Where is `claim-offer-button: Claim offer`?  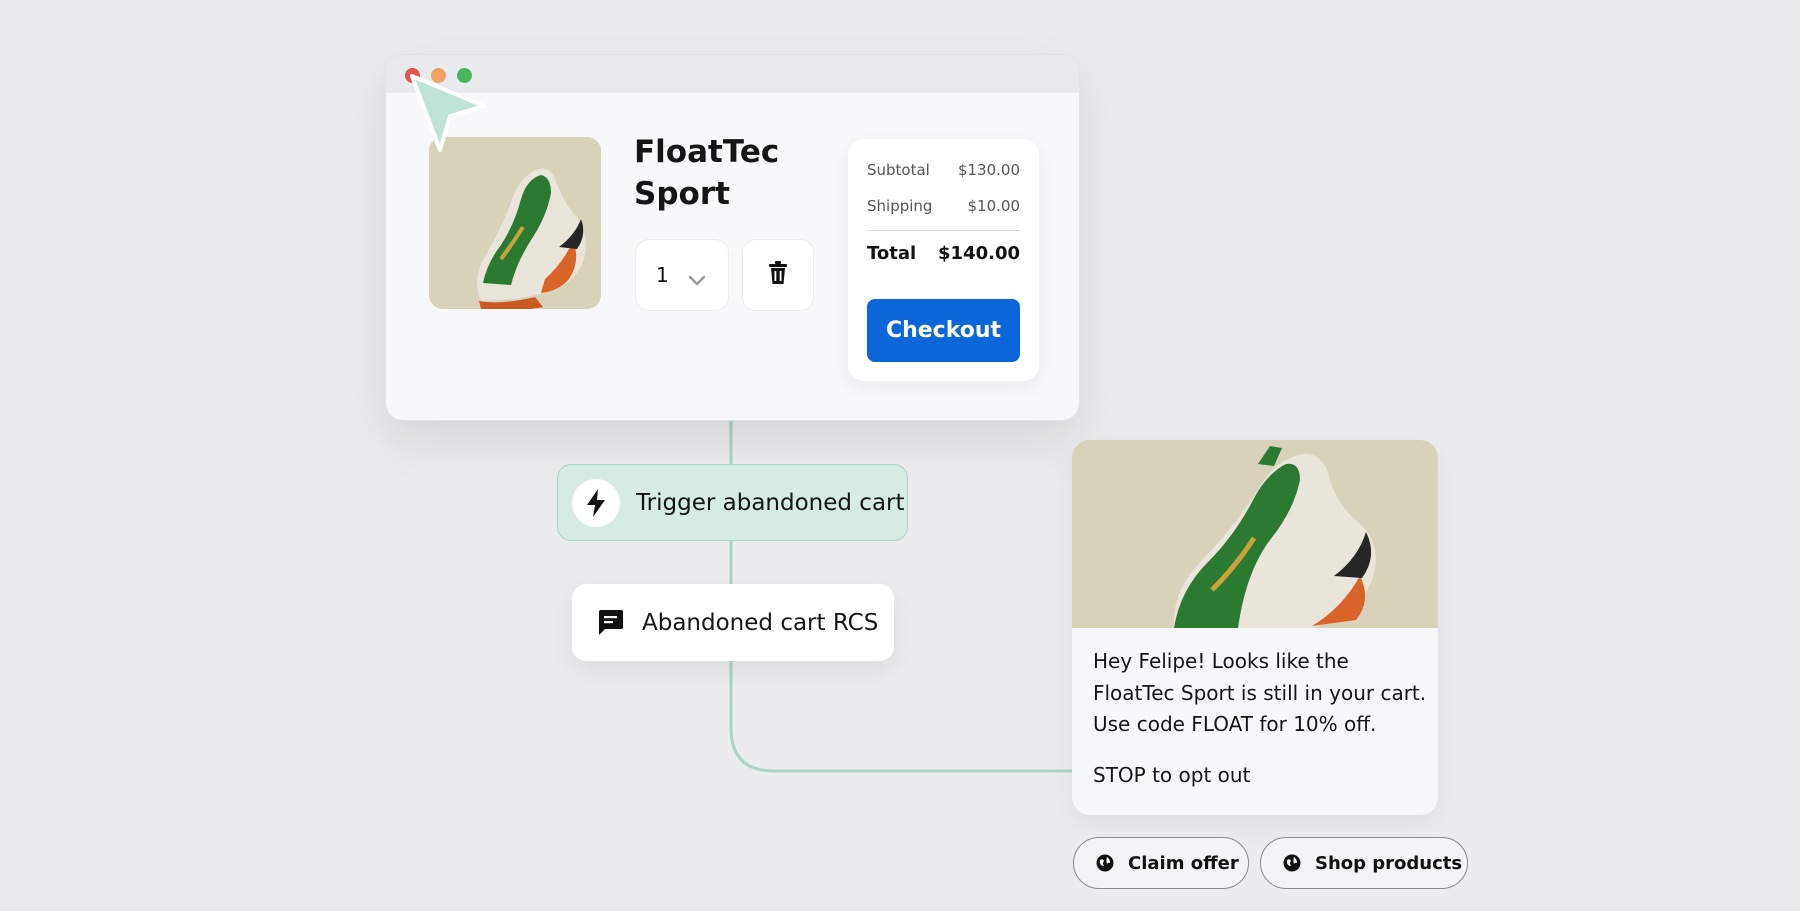 claim-offer-button: Claim offer is located at coordinates (1161, 863).